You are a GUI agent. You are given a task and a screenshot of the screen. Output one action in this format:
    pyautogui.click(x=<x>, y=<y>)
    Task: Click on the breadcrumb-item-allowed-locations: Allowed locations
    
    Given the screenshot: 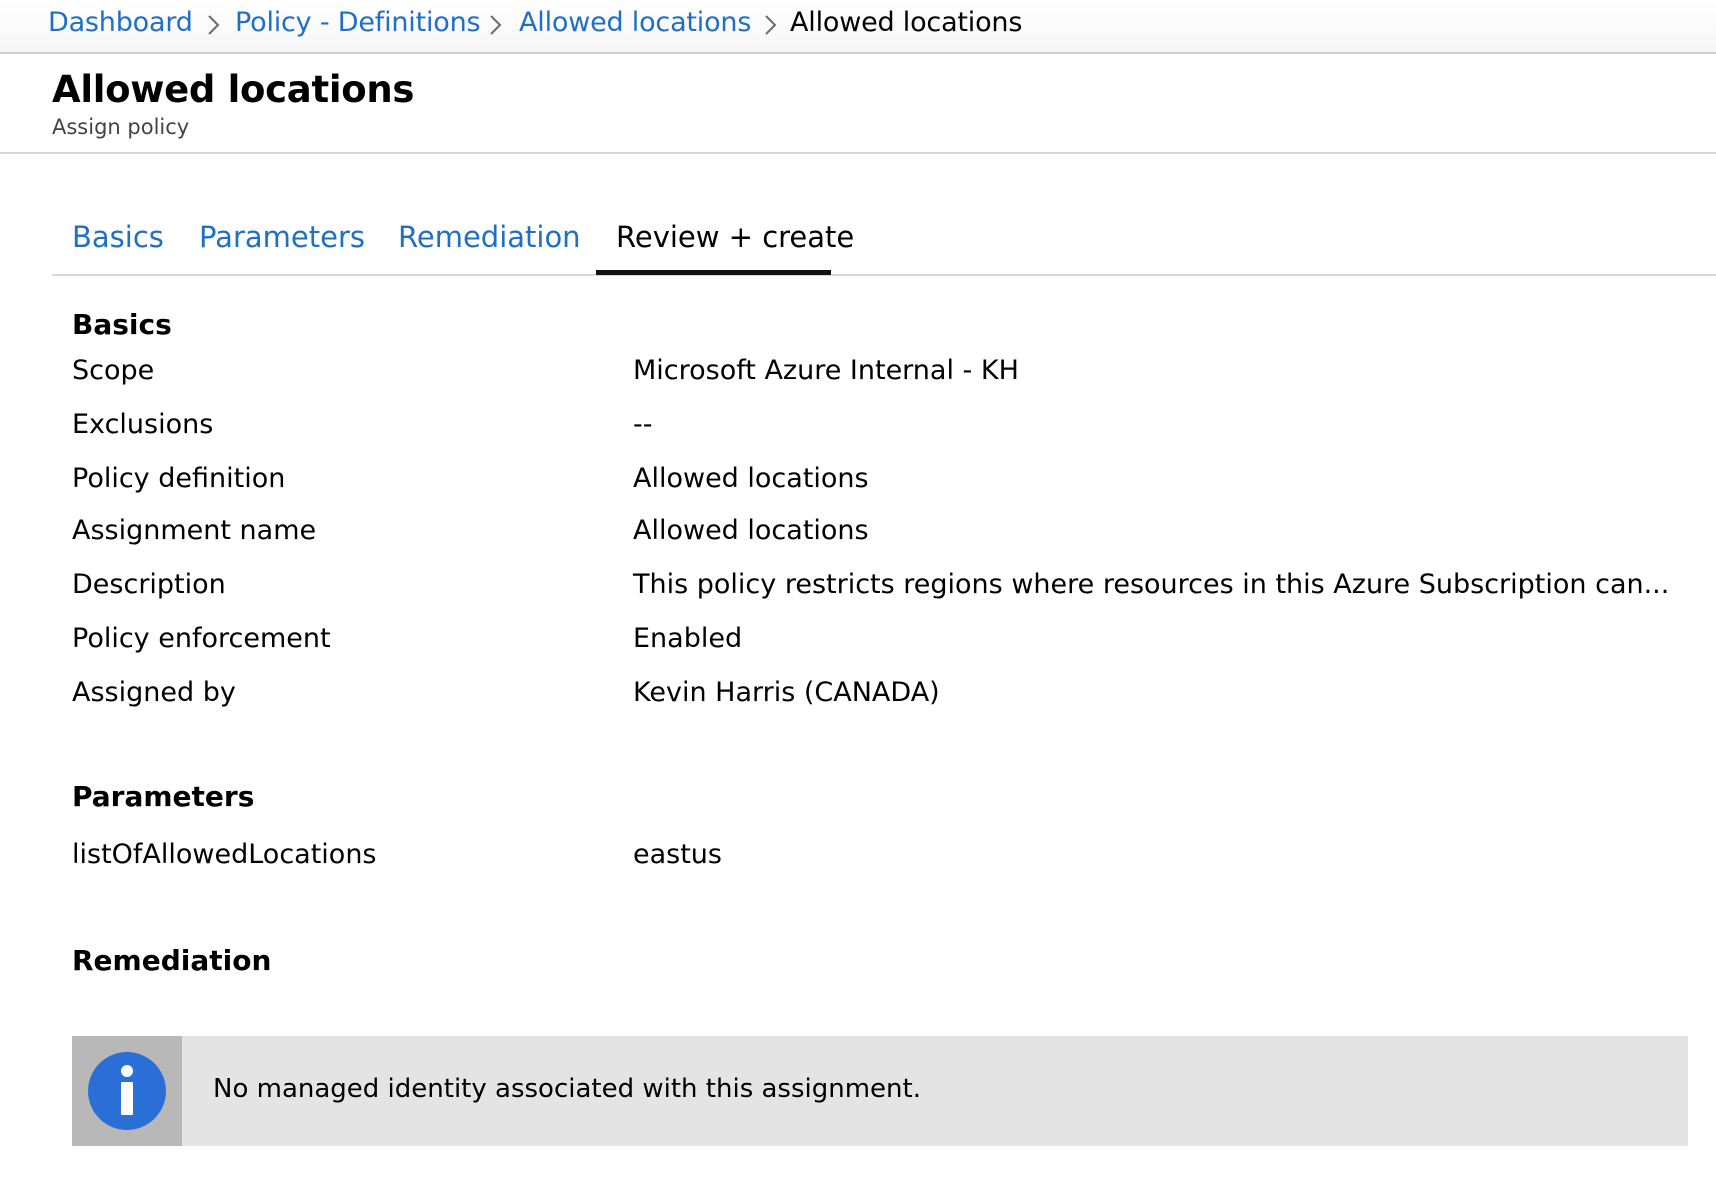 What is the action you would take?
    pyautogui.click(x=635, y=22)
    